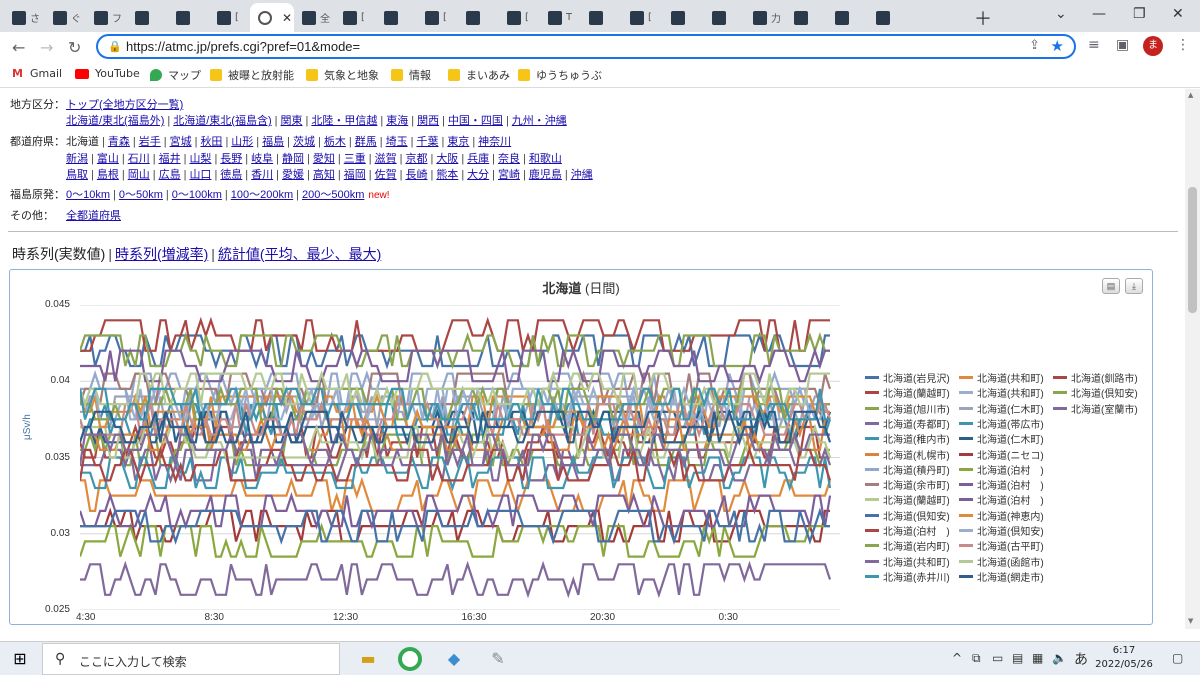 This screenshot has height=675, width=1200. I want to click on close-tab-icon: ✕, so click(287, 18).